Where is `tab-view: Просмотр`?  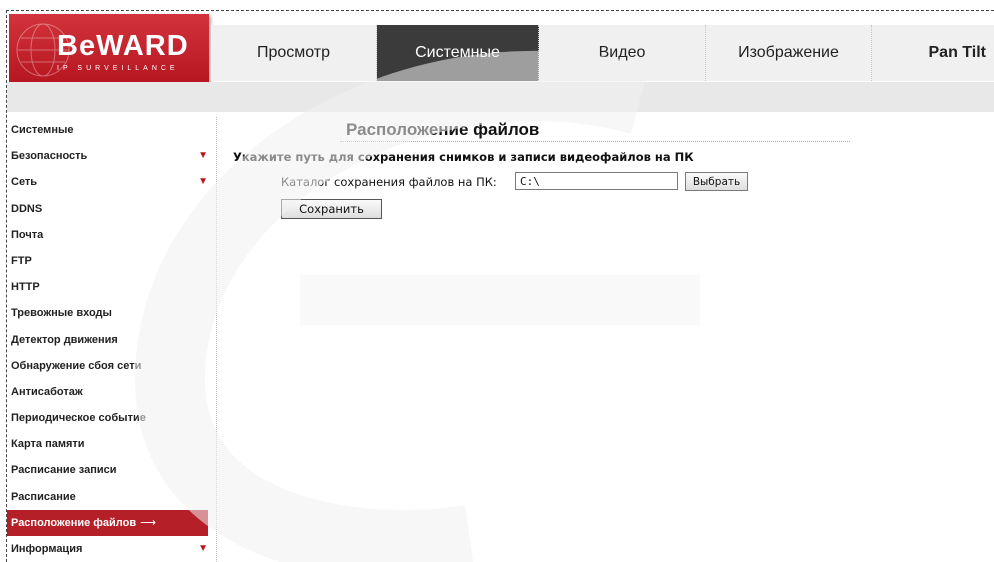
tab-view: Просмотр is located at coordinates (294, 53).